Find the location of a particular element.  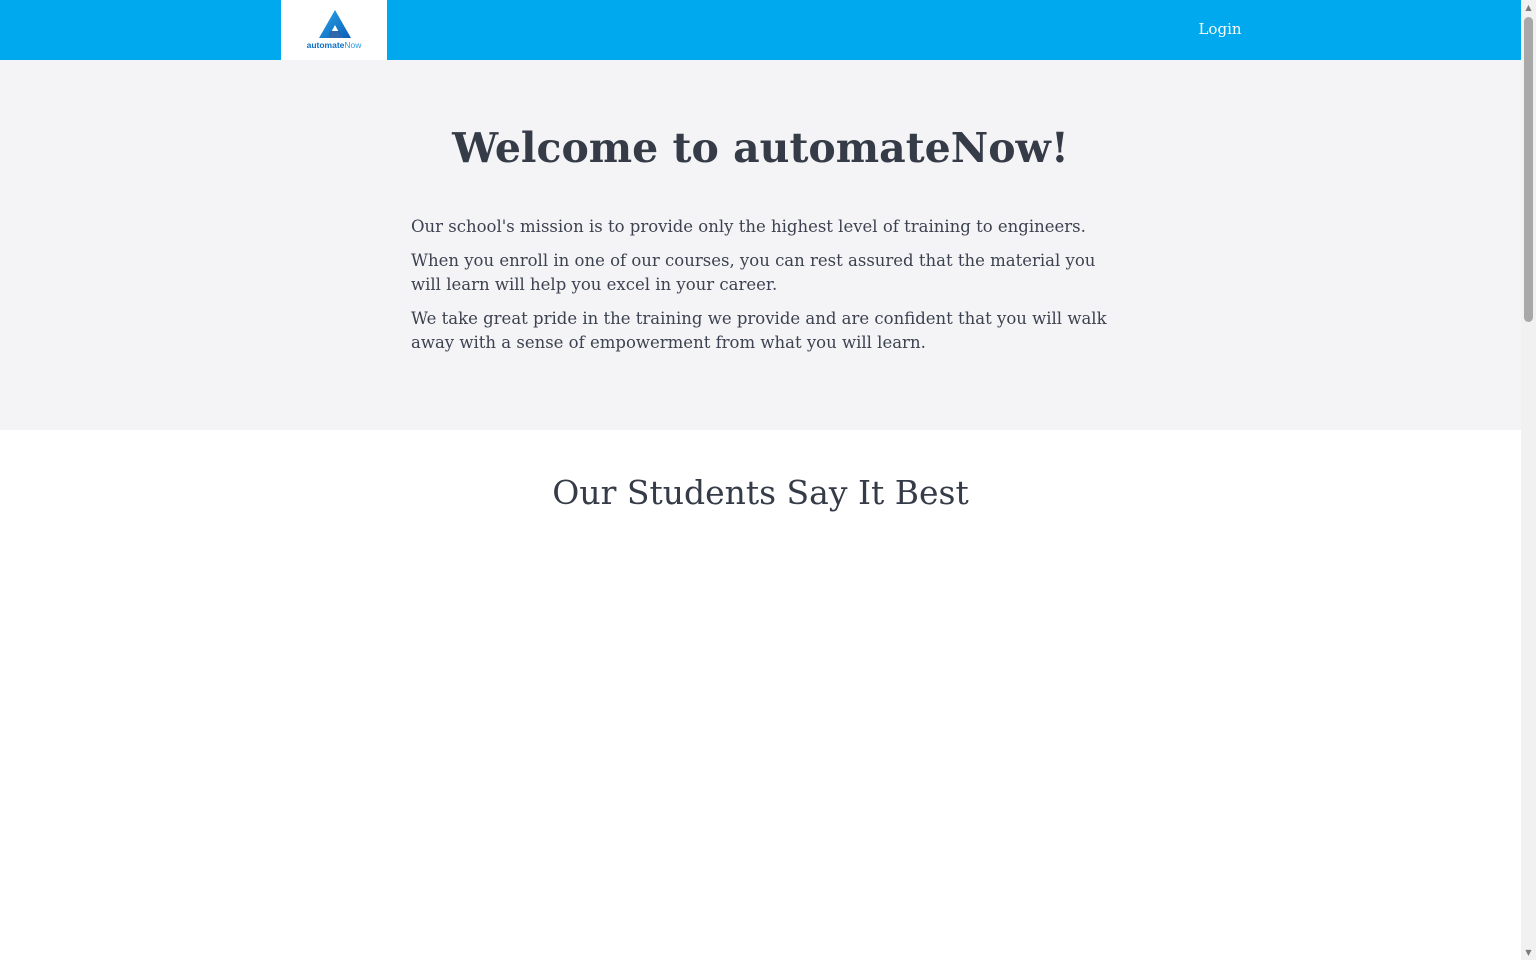

login-link: Login is located at coordinates (1220, 29).